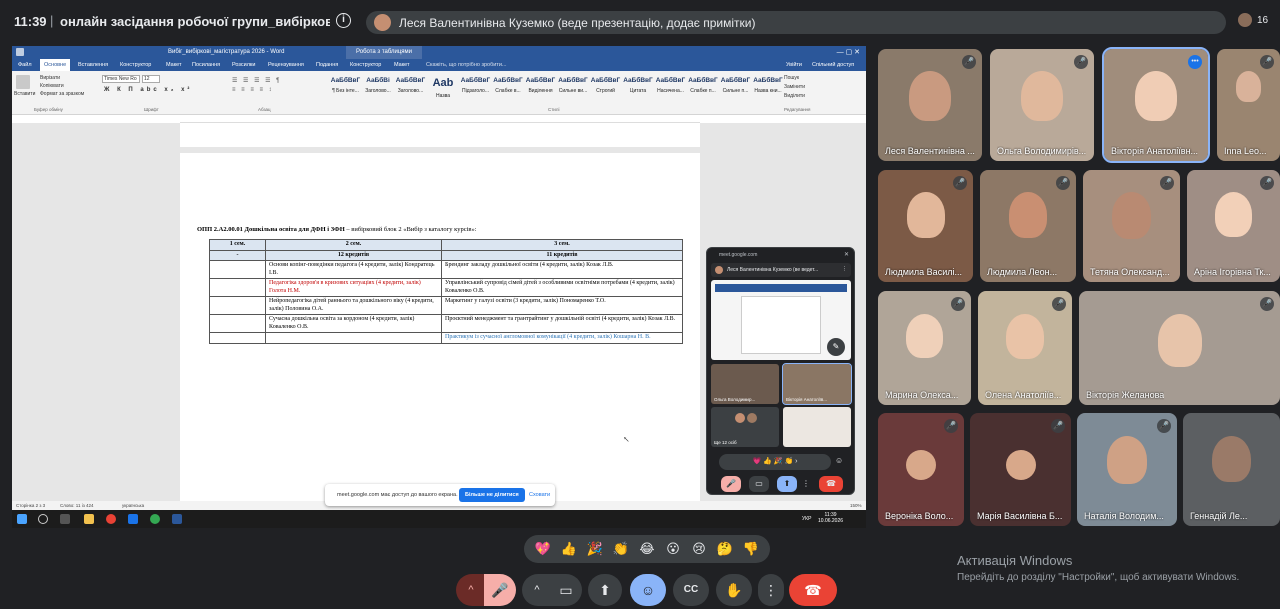  What do you see at coordinates (22, 519) in the screenshot?
I see `windows-start-icon` at bounding box center [22, 519].